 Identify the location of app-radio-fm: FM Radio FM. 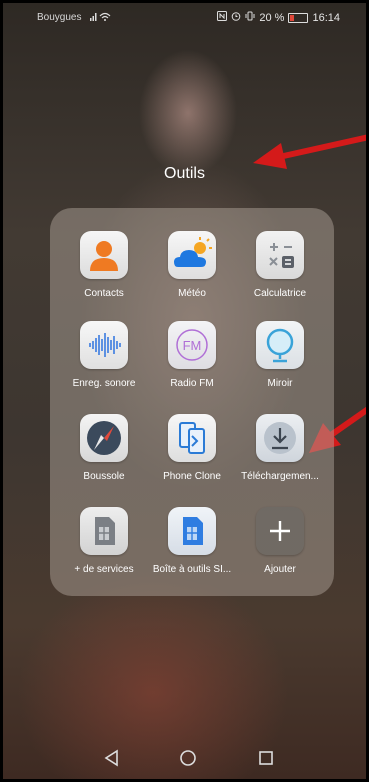
(192, 355).